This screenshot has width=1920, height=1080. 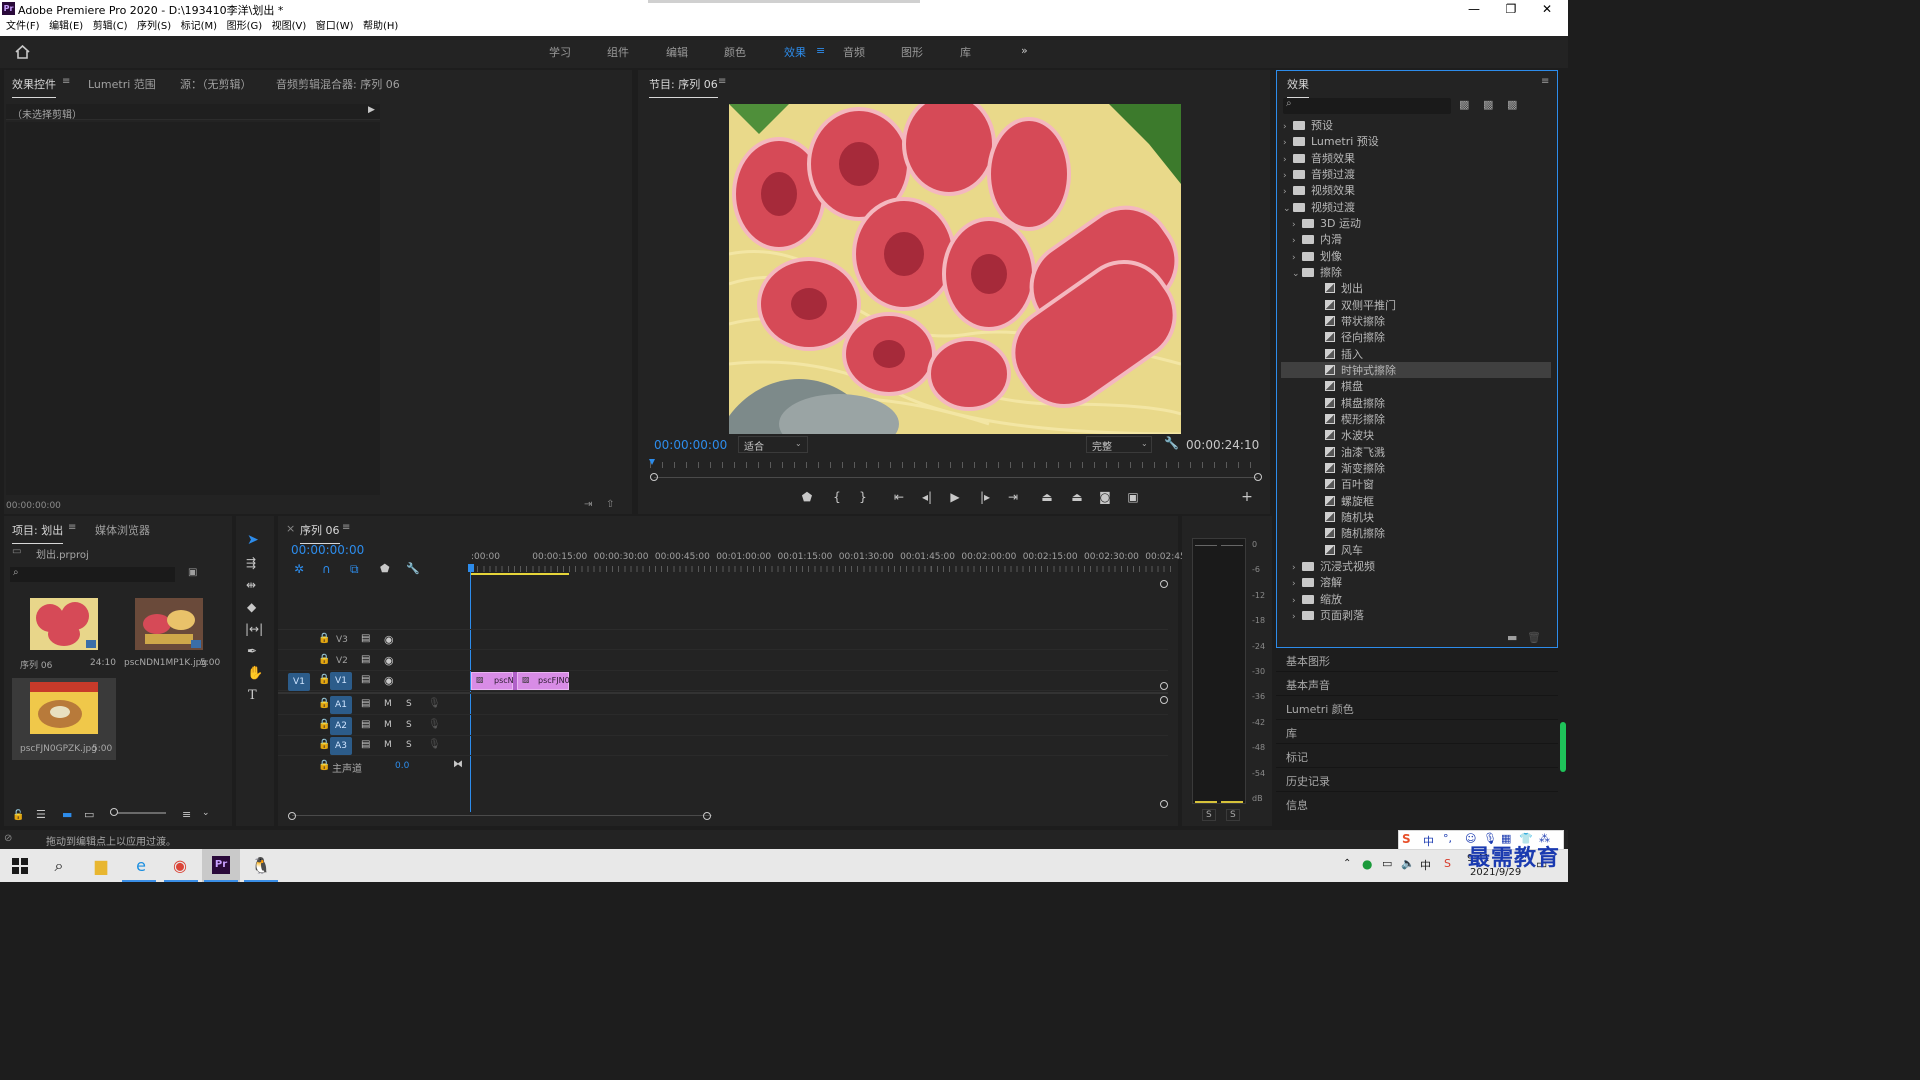 What do you see at coordinates (795, 52) in the screenshot?
I see `workspace-effects: 效果` at bounding box center [795, 52].